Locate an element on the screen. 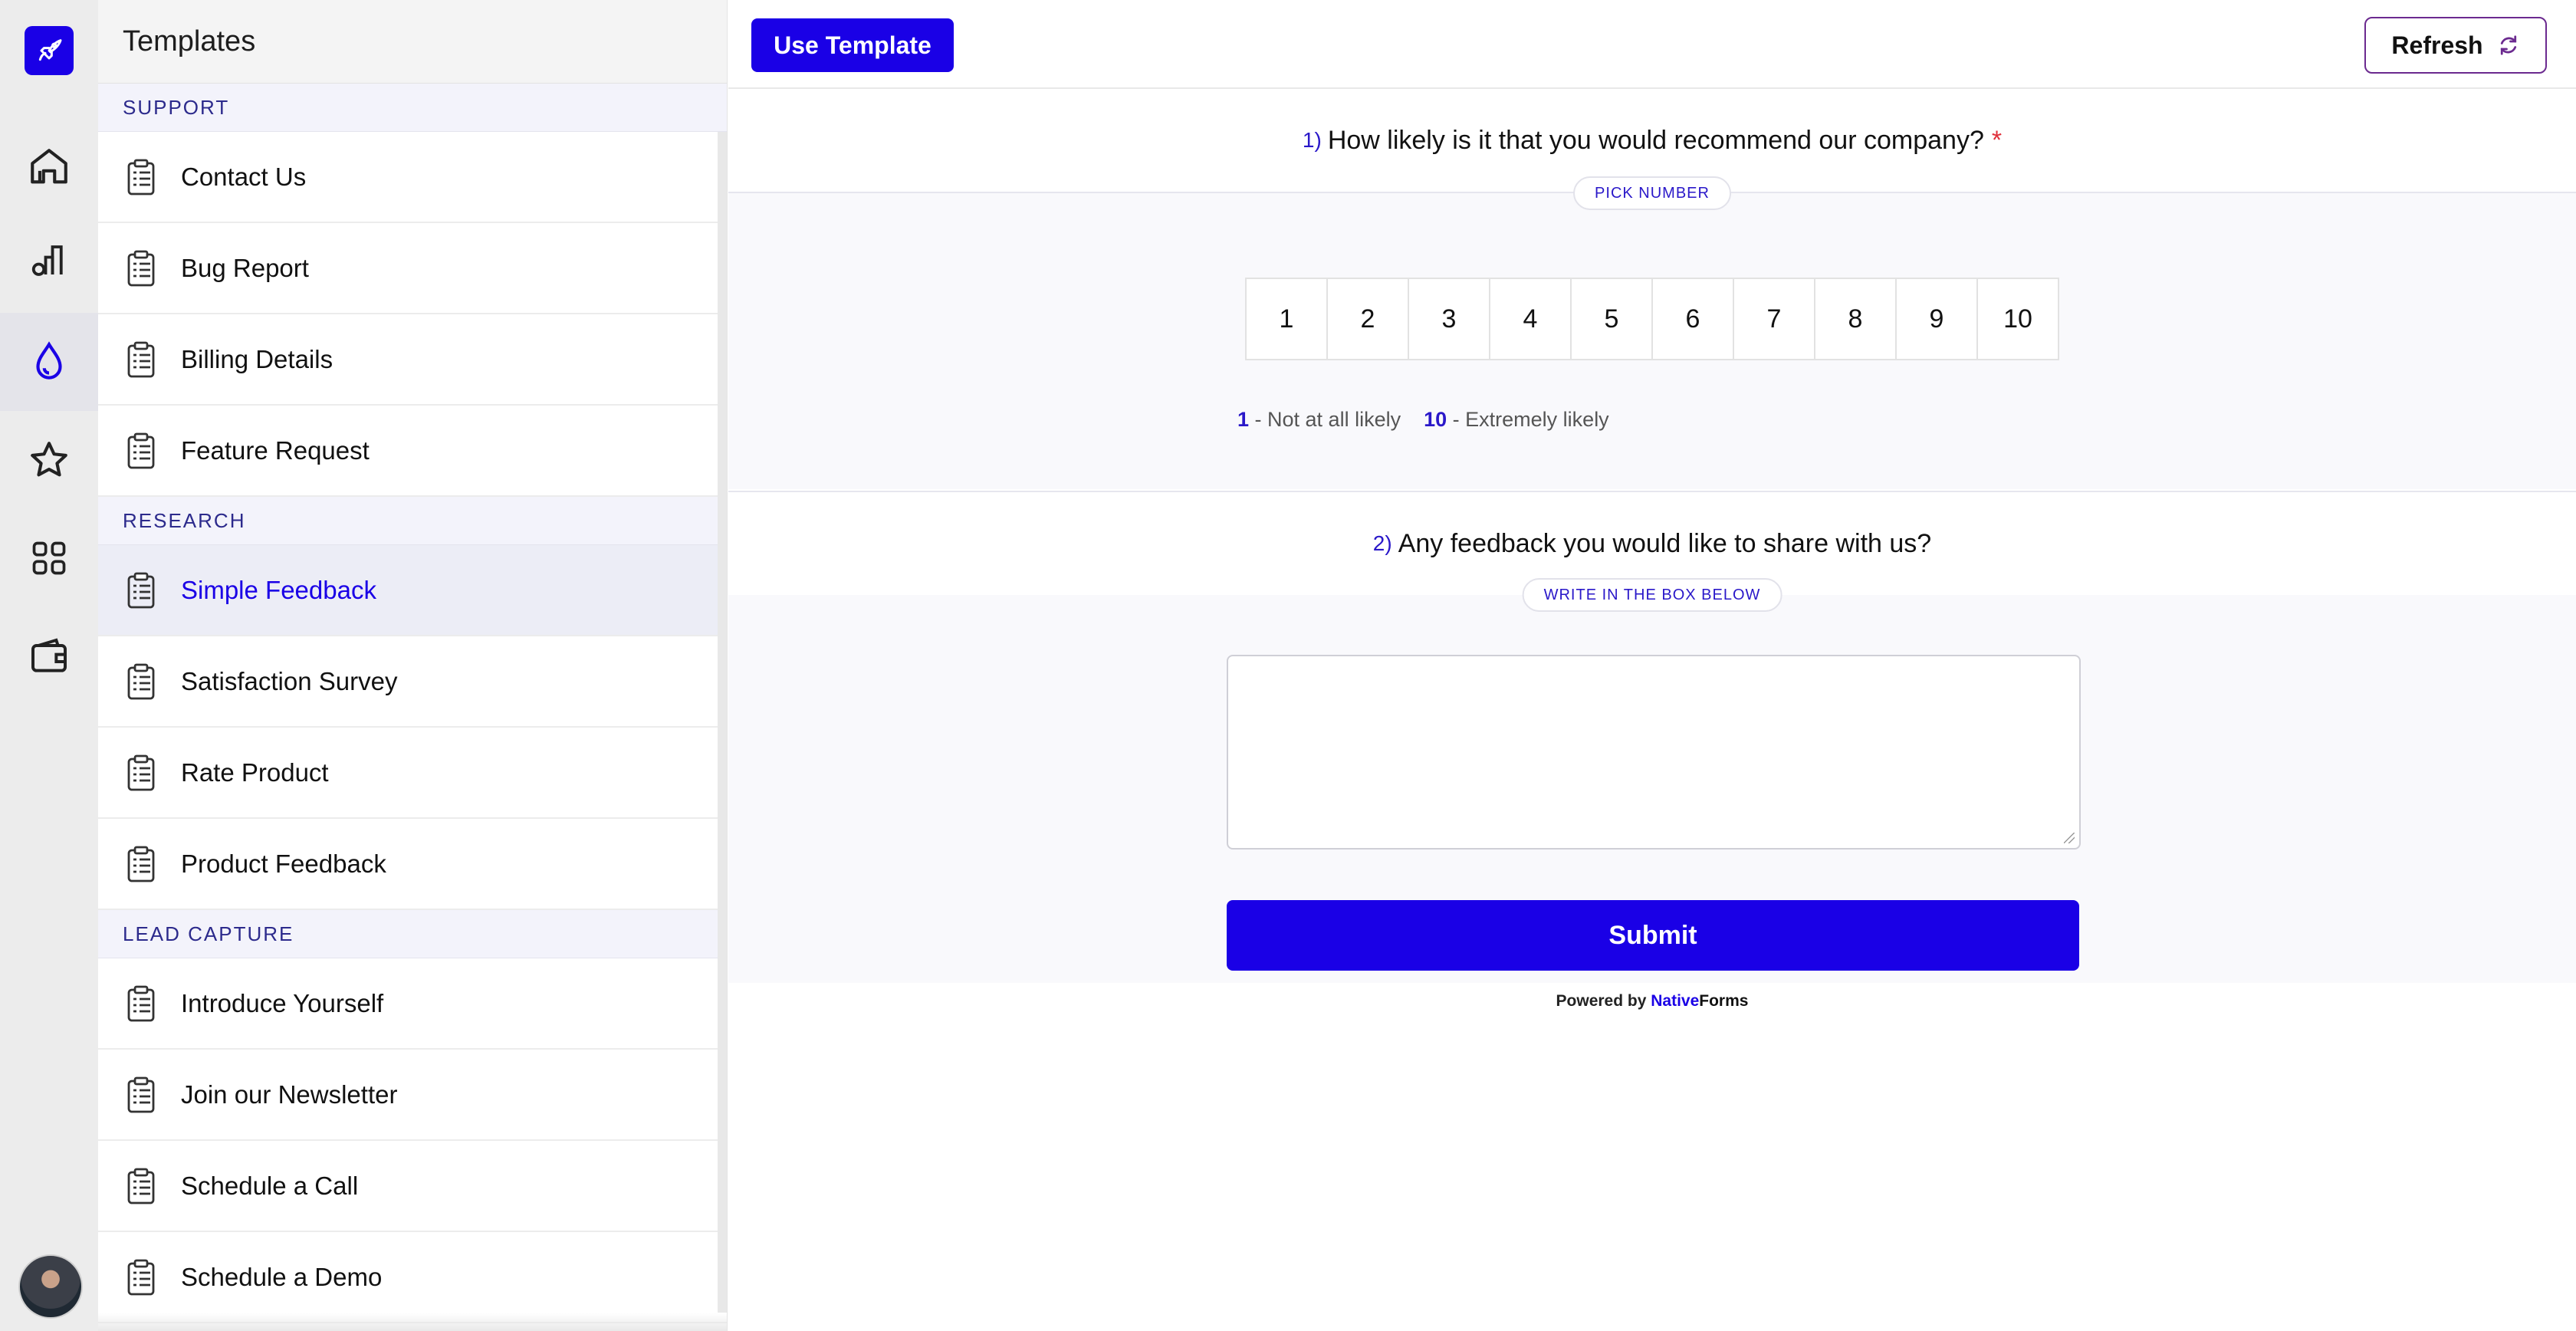 The image size is (2576, 1331). template-item-label: Join our Newsletter is located at coordinates (290, 1094).